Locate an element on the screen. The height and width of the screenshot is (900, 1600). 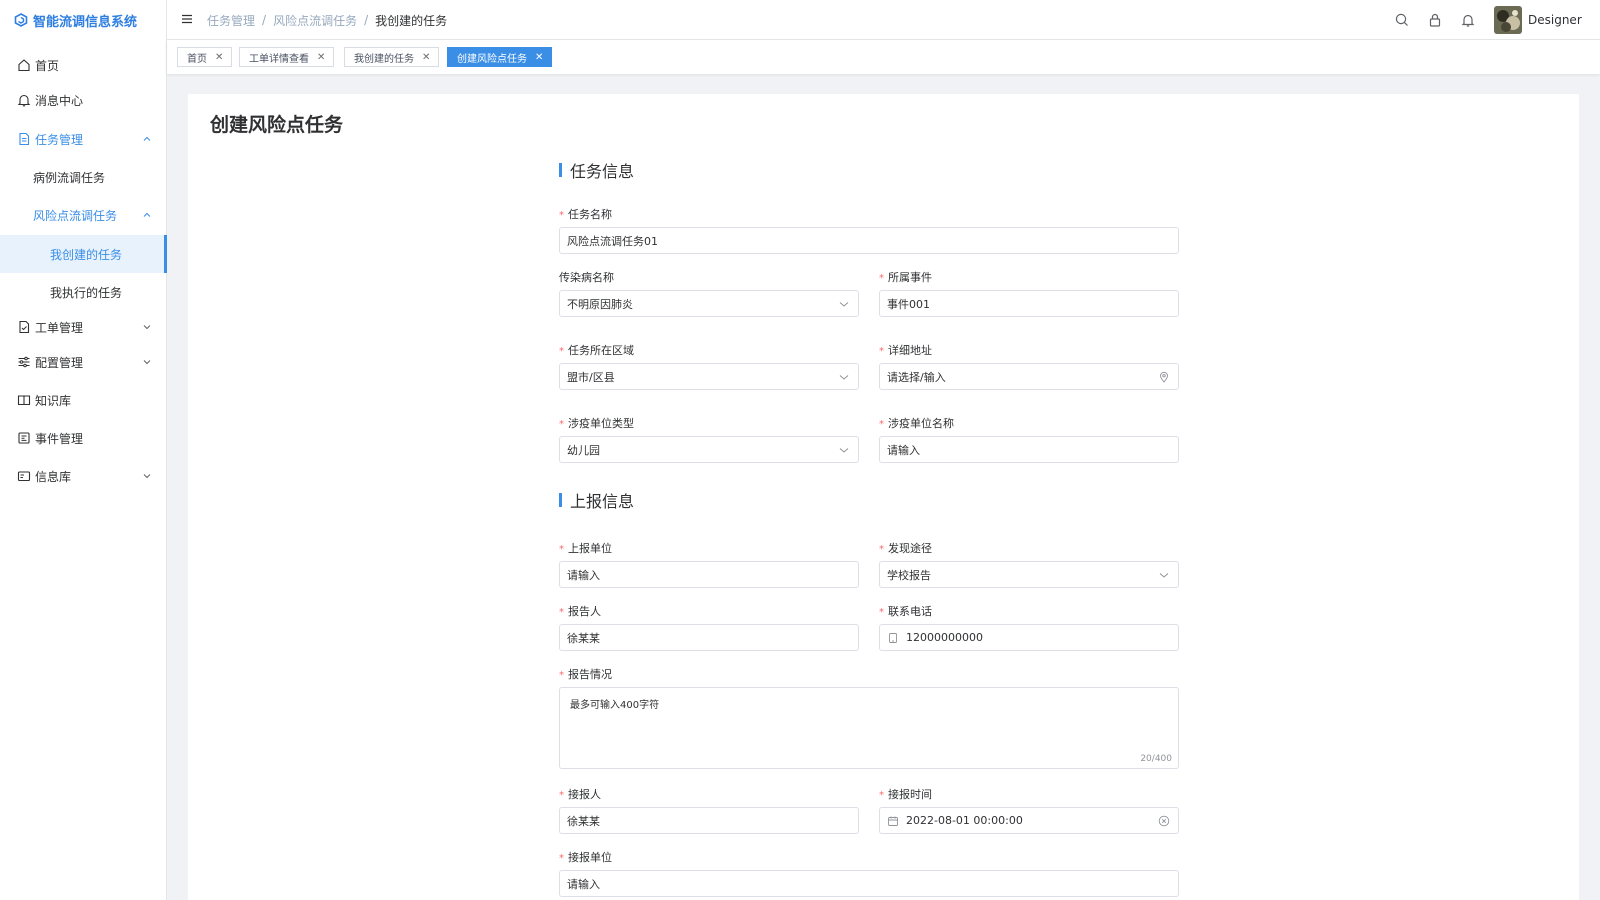
receiver-label: * 接报人 is located at coordinates (580, 794).